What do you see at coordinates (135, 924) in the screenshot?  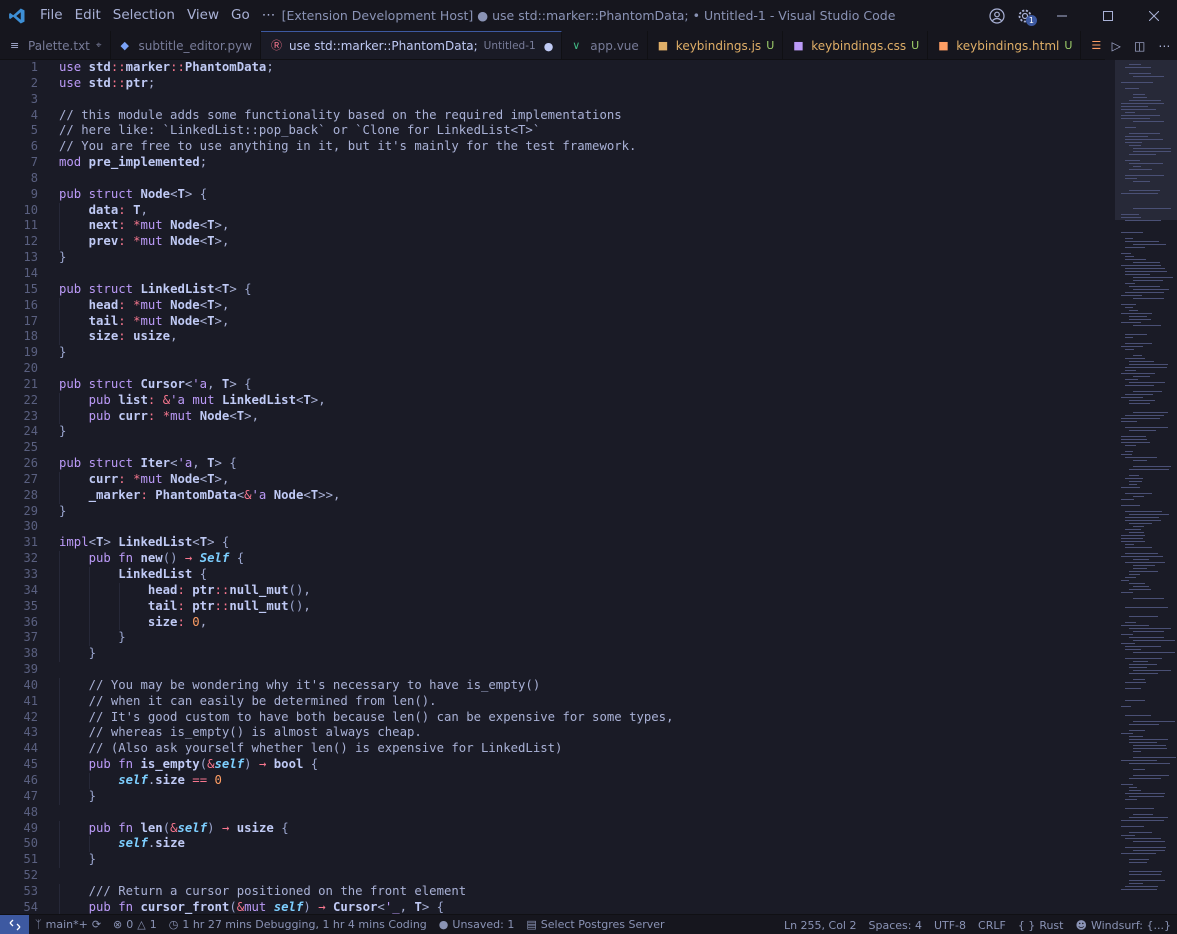 I see `problems-indicator: ⊗ 0 △ 1` at bounding box center [135, 924].